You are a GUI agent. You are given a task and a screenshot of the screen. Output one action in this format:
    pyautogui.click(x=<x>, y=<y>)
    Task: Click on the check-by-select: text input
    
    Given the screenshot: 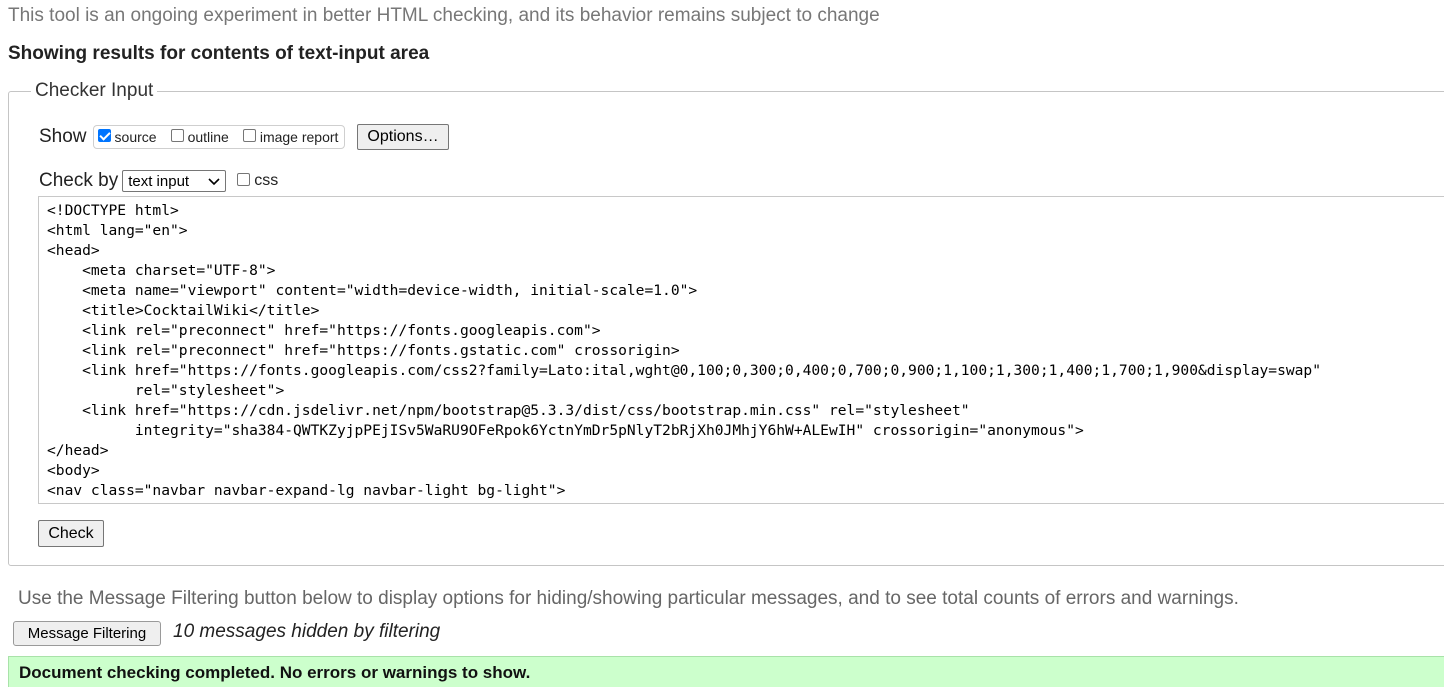 What is the action you would take?
    pyautogui.click(x=174, y=181)
    